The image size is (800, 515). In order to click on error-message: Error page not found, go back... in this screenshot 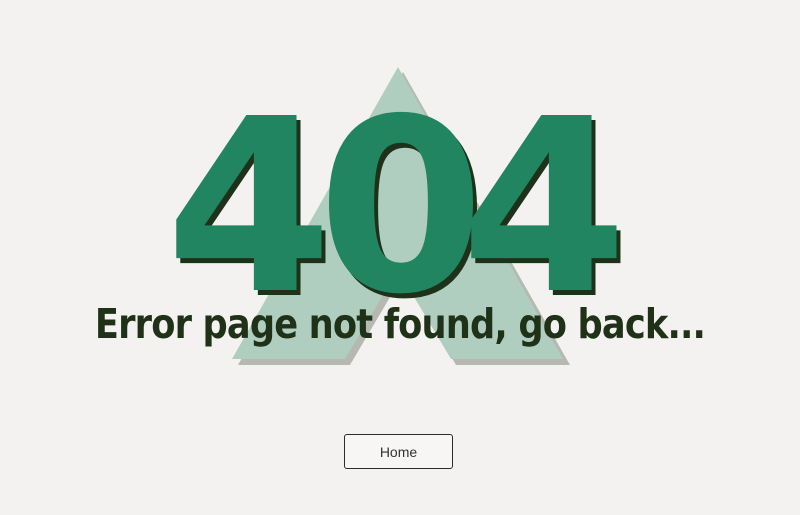, I will do `click(400, 324)`.